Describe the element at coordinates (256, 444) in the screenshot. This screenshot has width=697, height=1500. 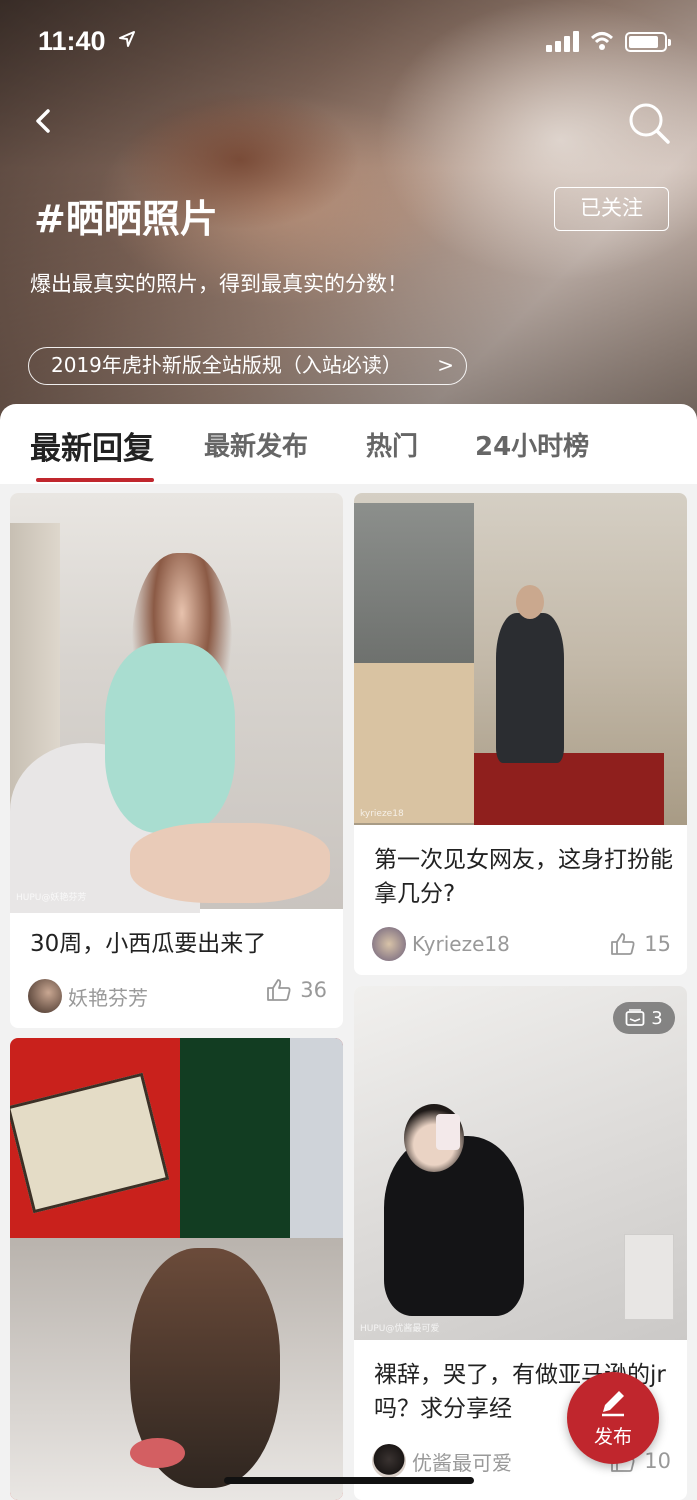
I see `tab-latest-post: 最新发布` at that location.